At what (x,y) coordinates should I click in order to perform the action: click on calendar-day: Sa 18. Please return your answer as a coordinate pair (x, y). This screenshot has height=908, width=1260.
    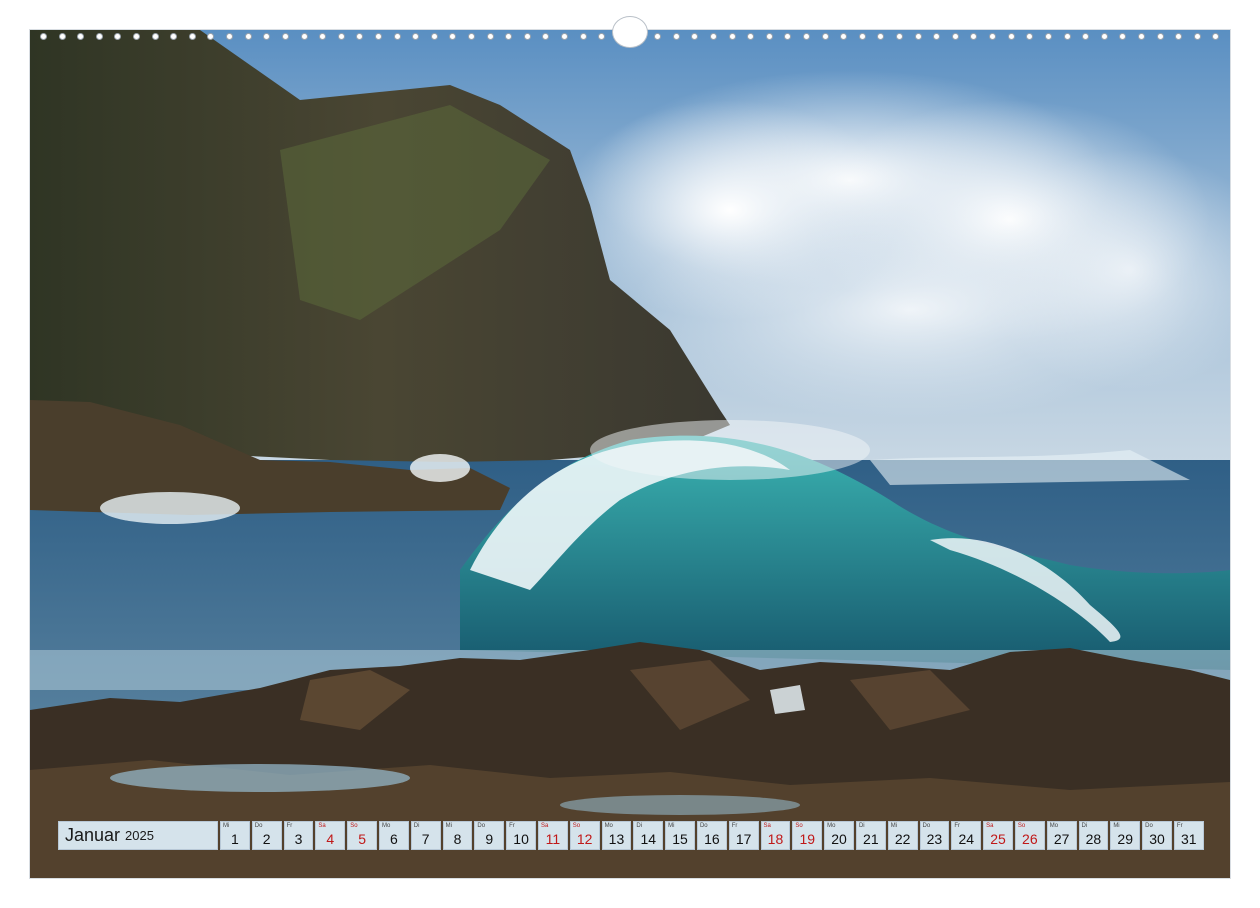
    Looking at the image, I should click on (775, 835).